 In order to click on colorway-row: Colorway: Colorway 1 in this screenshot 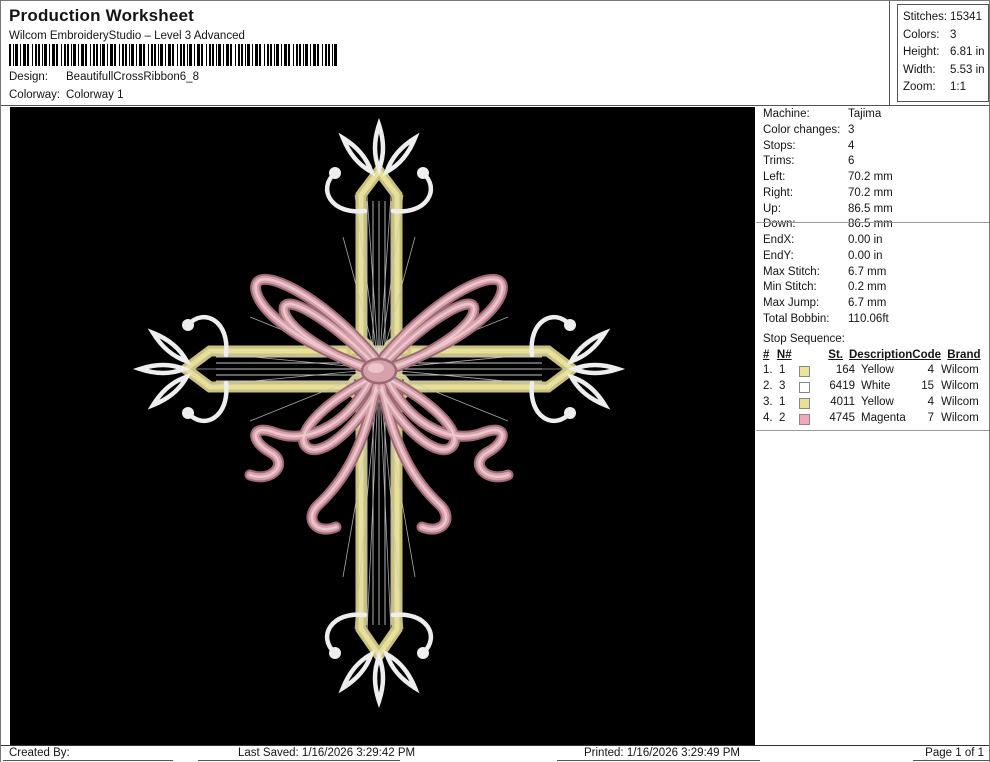, I will do `click(66, 95)`.